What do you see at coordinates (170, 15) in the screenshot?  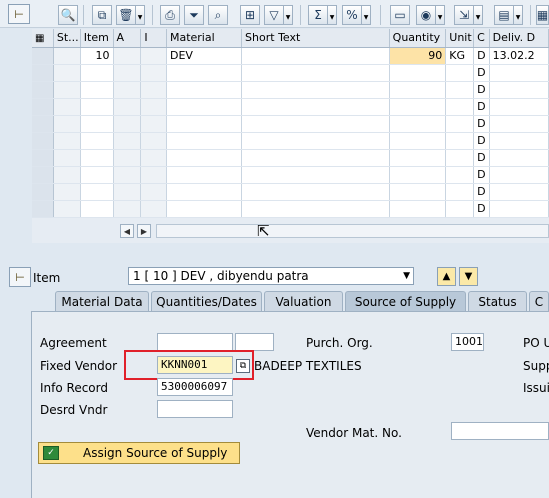 I see `print-button: ⎙` at bounding box center [170, 15].